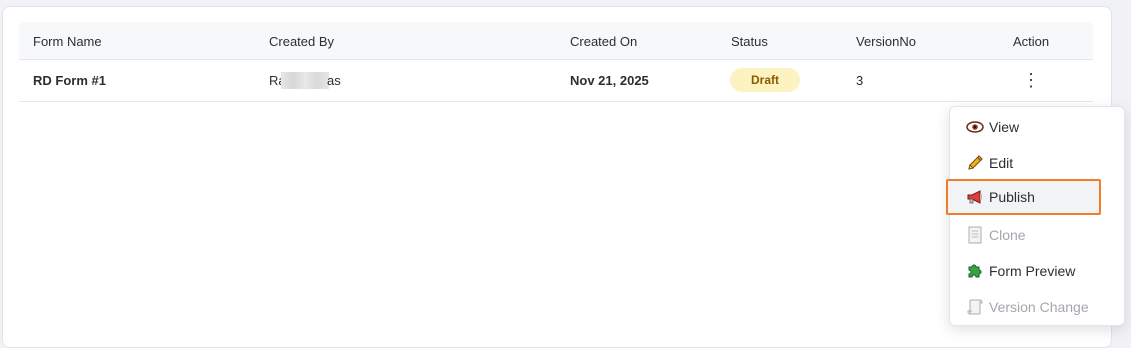 The height and width of the screenshot is (348, 1131). What do you see at coordinates (1037, 127) in the screenshot?
I see `menu-item-view: View` at bounding box center [1037, 127].